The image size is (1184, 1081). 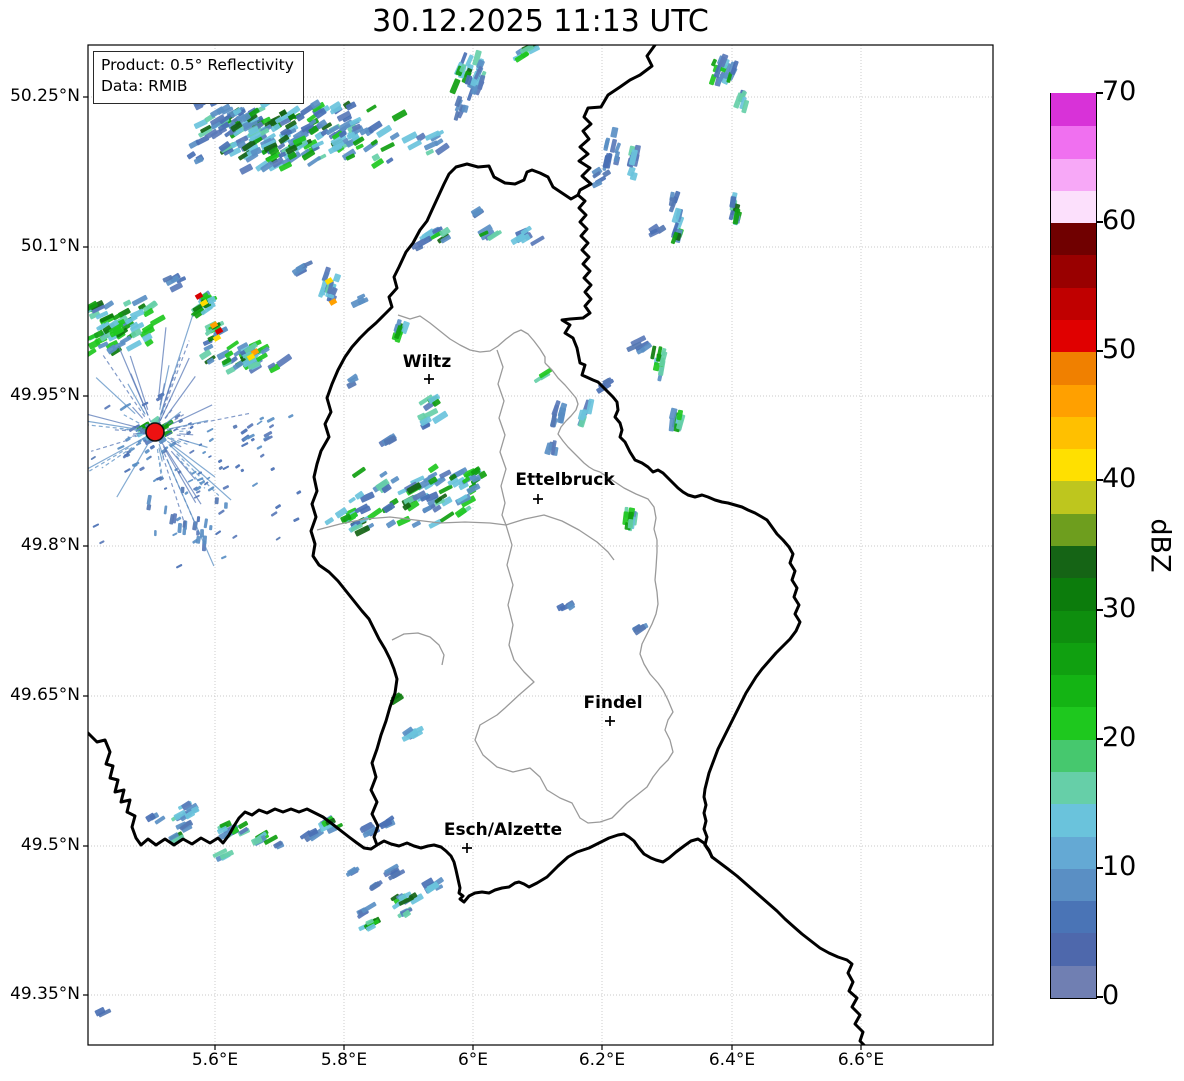 What do you see at coordinates (45, 695) in the screenshot?
I see `lat-tick-label: 49.65°N` at bounding box center [45, 695].